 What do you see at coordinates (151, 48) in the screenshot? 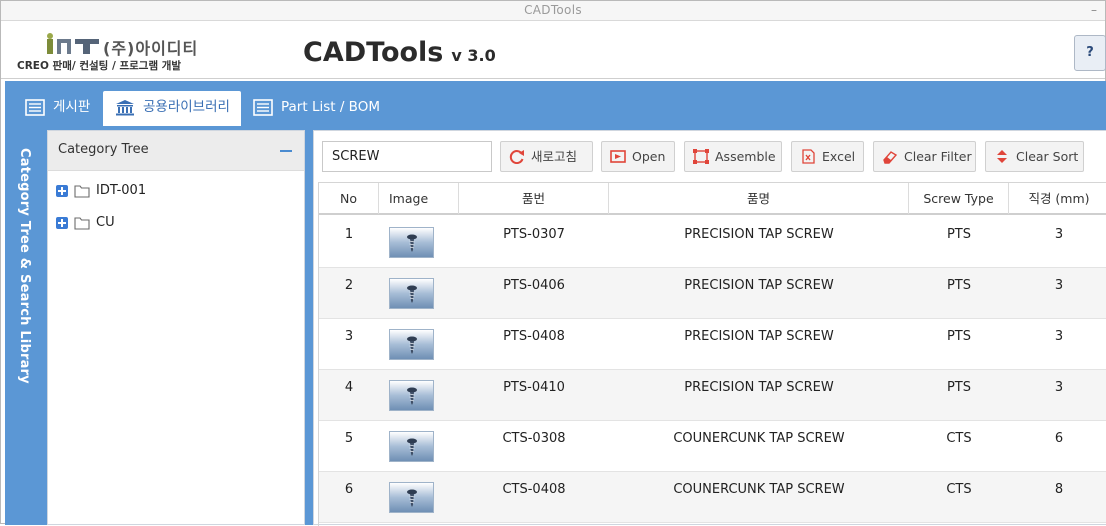
I see `company-name: (주)아이디티` at bounding box center [151, 48].